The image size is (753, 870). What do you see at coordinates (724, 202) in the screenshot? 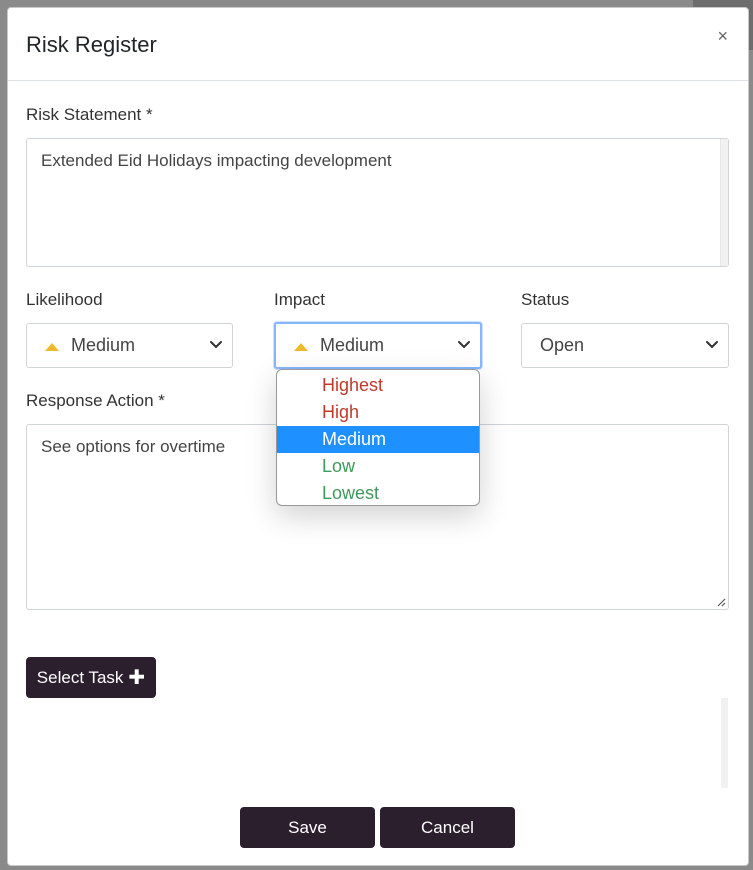
I see `risk-statement-scrollbar` at bounding box center [724, 202].